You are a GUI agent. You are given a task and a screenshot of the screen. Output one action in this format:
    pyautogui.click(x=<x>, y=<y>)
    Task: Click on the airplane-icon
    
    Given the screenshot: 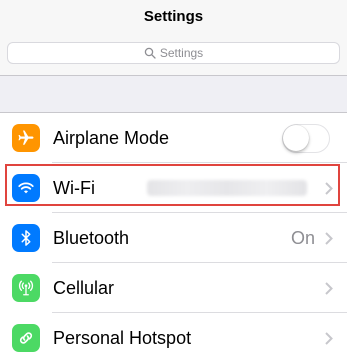 What is the action you would take?
    pyautogui.click(x=26, y=138)
    